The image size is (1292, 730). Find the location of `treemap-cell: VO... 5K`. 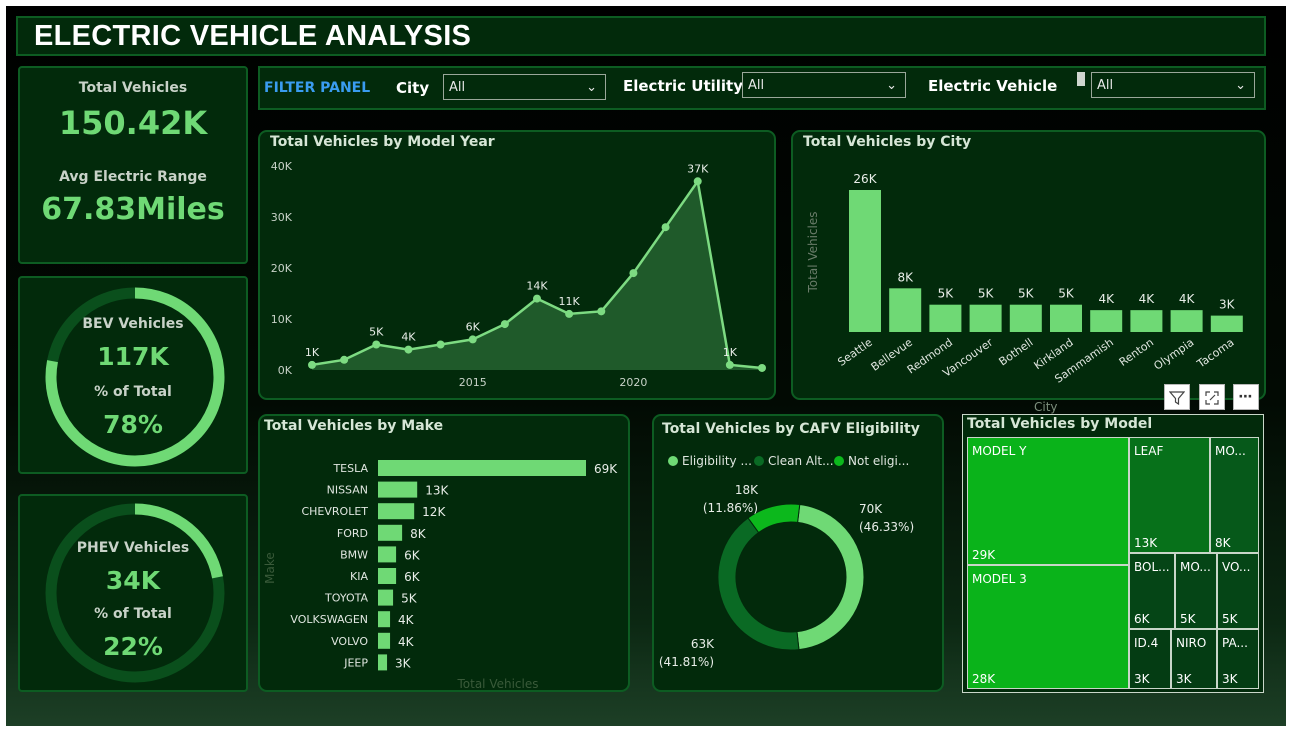

treemap-cell: VO... 5K is located at coordinates (1238, 591).